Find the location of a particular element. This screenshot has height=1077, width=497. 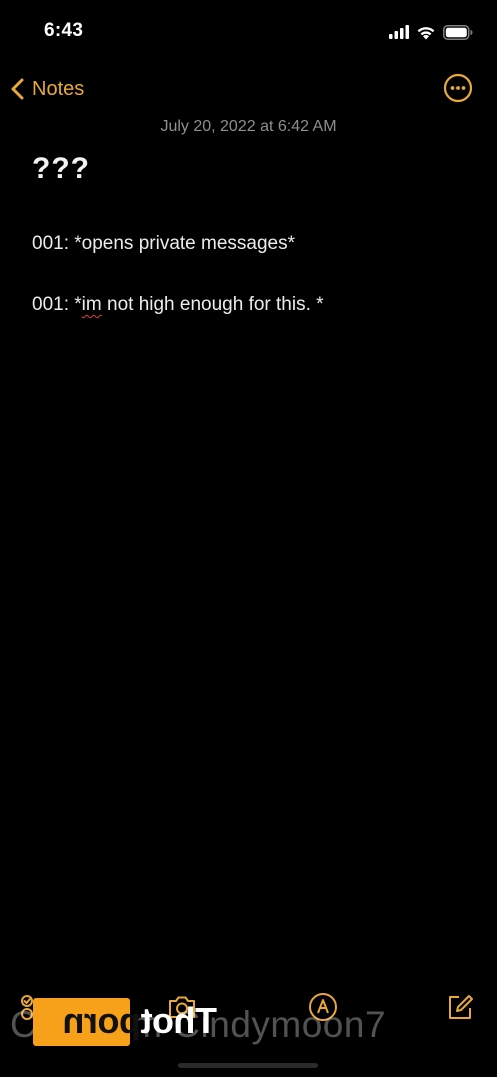

watermark-logo: Thotporn is located at coordinates (126, 1023).